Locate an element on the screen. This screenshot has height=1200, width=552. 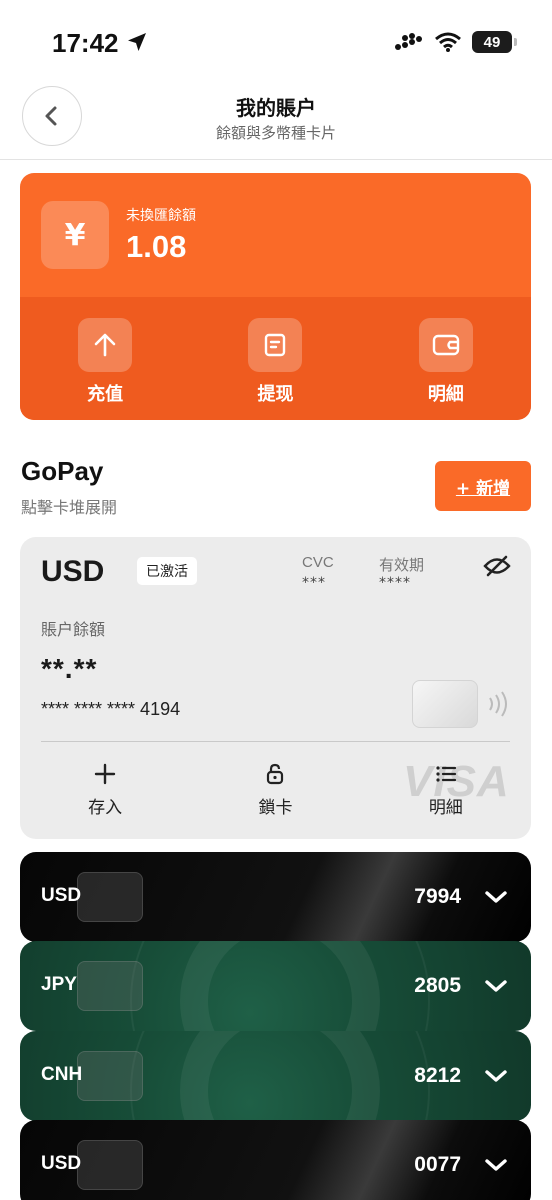
topup-button: 充值 is located at coordinates (105, 358).